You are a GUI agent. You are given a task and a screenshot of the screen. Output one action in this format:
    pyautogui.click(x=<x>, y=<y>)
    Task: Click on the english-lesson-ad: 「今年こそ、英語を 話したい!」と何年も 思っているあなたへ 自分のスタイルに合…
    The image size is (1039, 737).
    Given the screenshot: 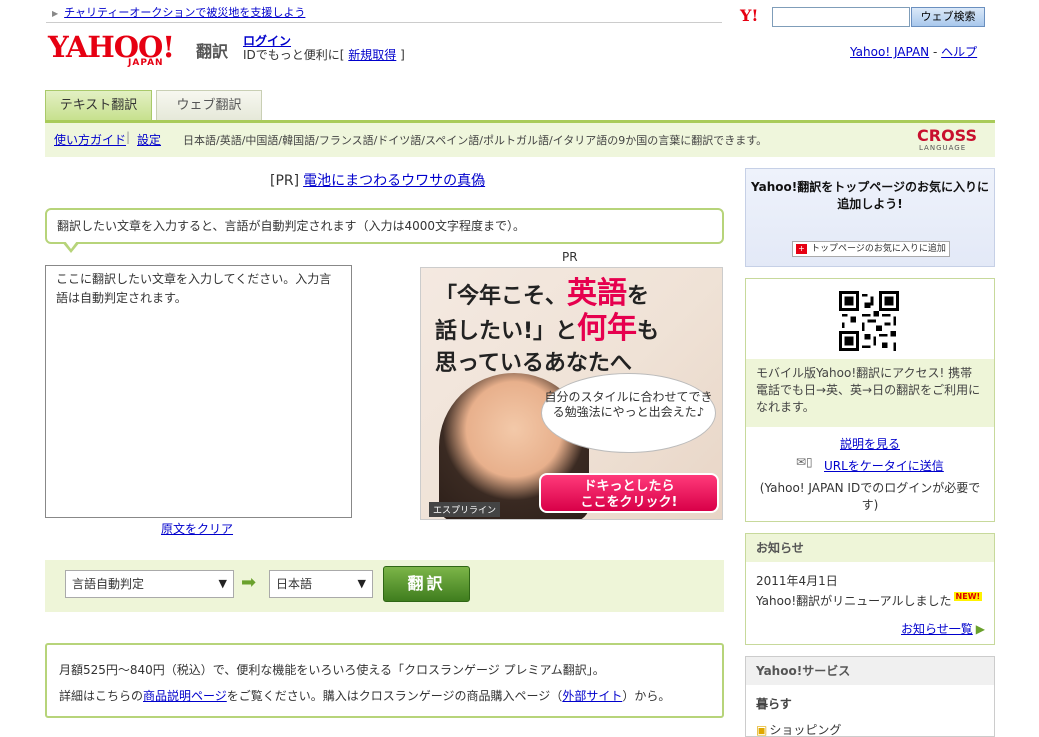 What is the action you would take?
    pyautogui.click(x=571, y=393)
    